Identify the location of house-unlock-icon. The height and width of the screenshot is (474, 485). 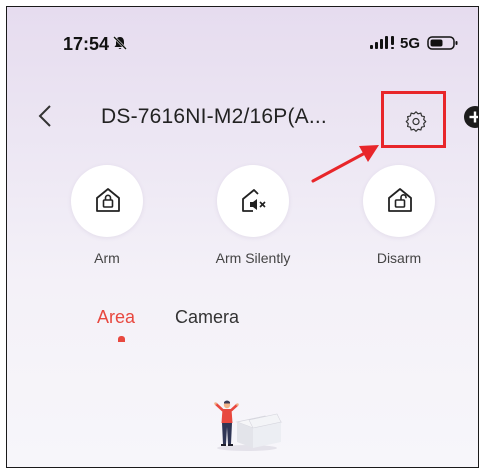
(400, 200).